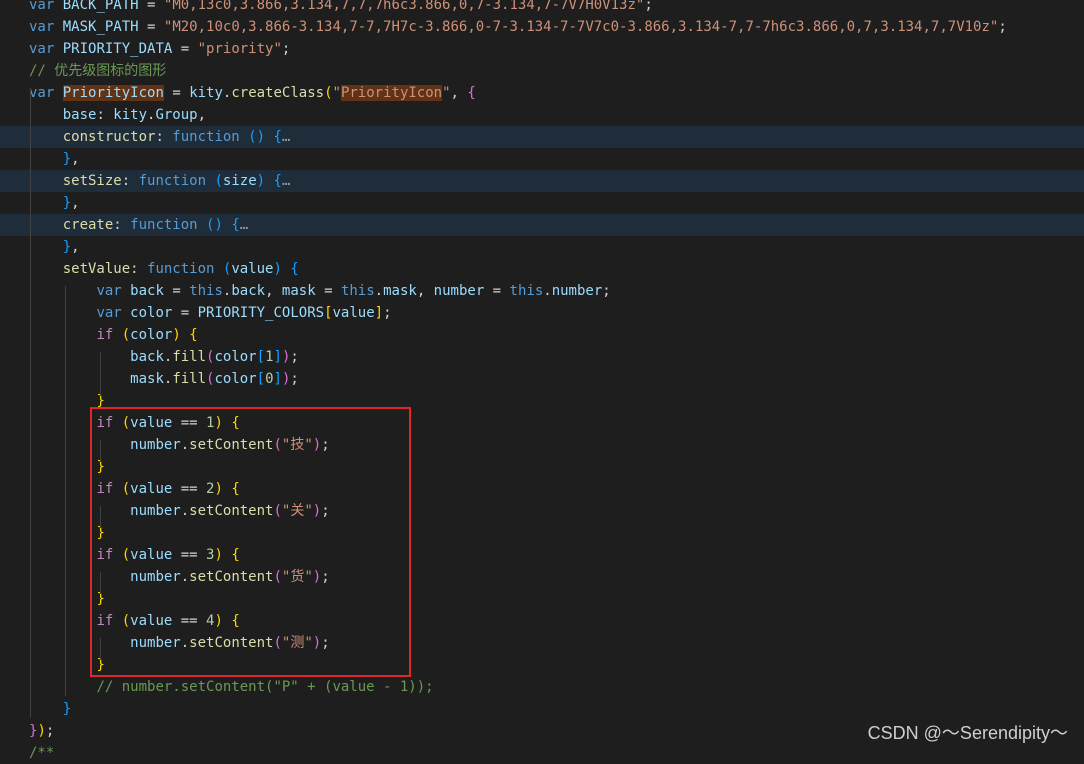  I want to click on code-token: 0, so click(269, 379).